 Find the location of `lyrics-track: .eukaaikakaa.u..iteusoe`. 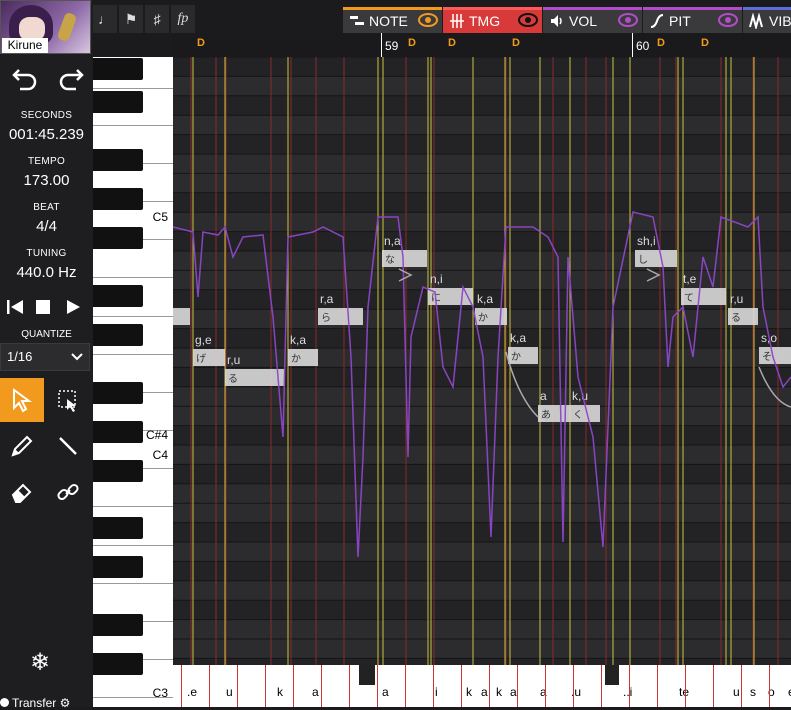

lyrics-track: .eukaaikakaa.u..iteusoe is located at coordinates (482, 686).